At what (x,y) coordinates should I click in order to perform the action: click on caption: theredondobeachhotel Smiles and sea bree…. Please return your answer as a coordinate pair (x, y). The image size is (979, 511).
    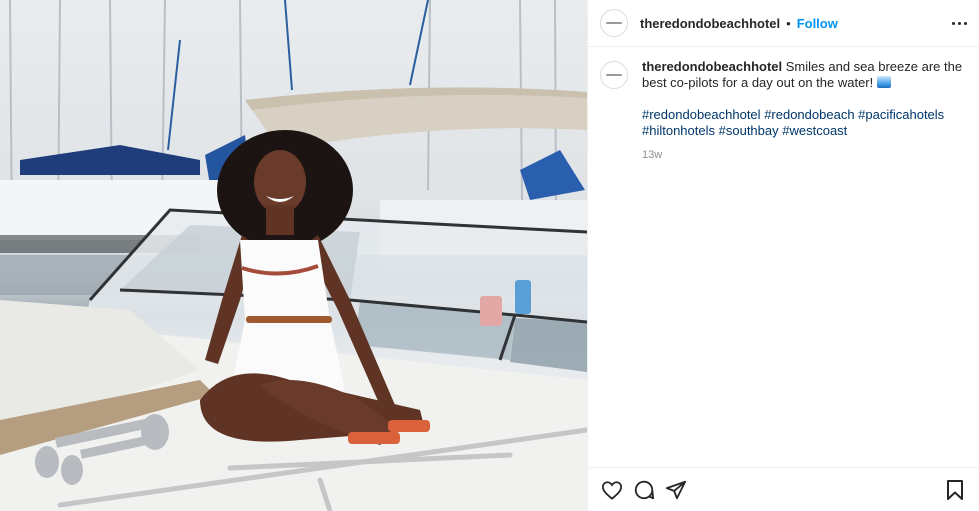
    Looking at the image, I should click on (783, 111).